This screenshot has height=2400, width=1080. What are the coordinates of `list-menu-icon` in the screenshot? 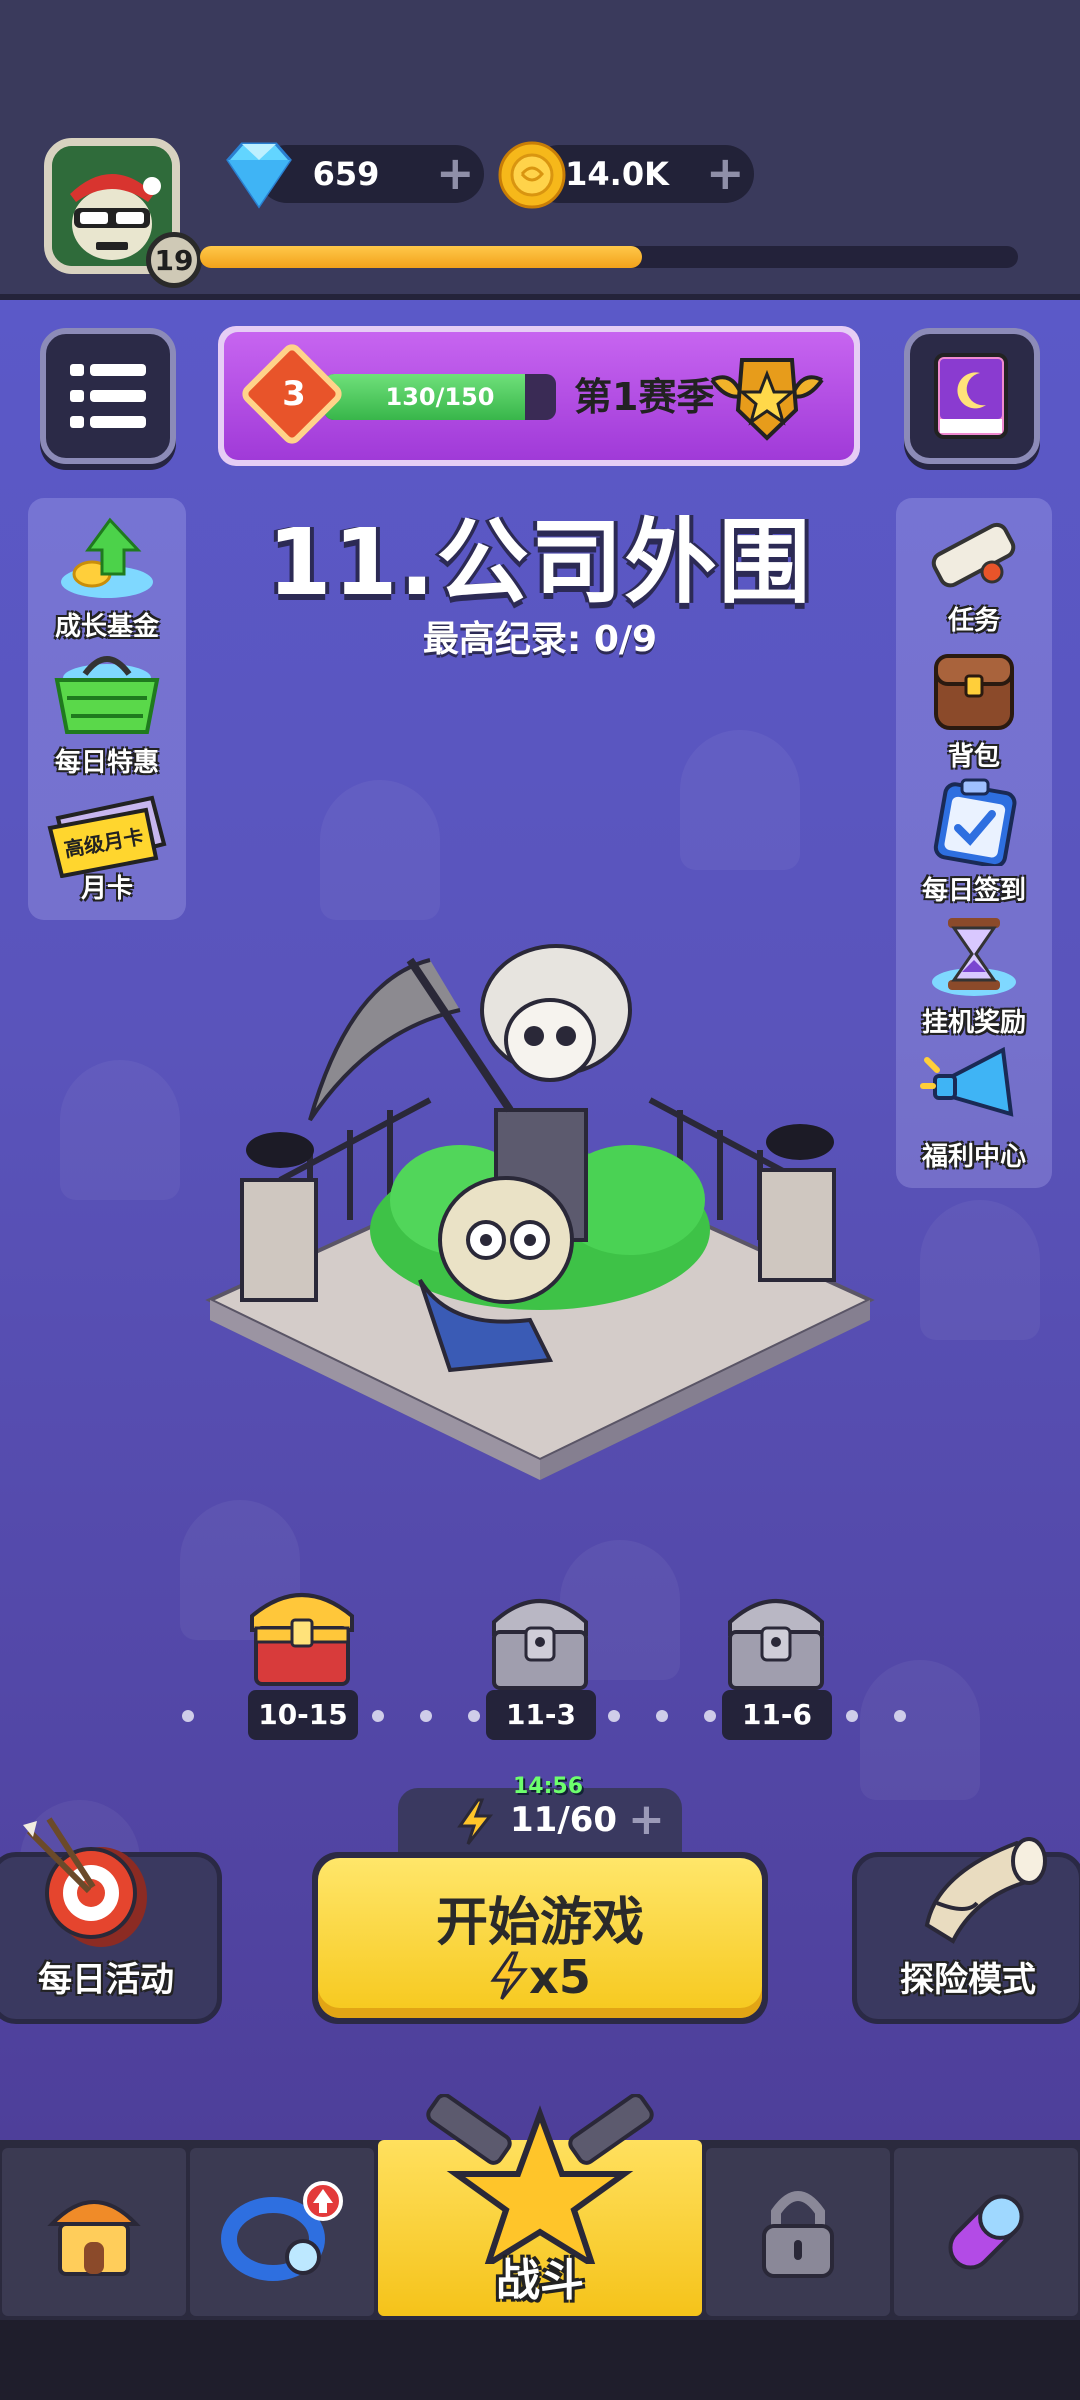 It's located at (108, 396).